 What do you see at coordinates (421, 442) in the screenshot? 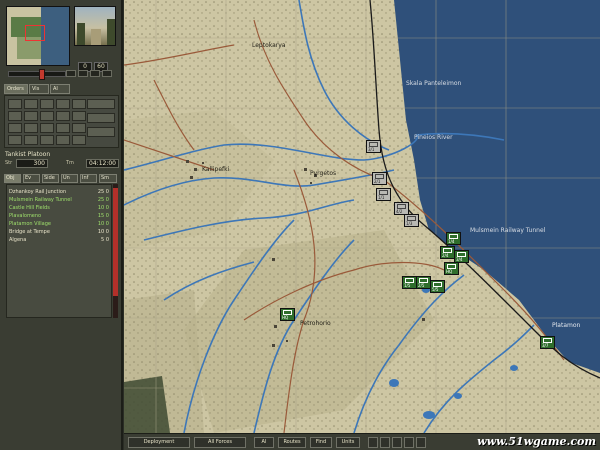
I see `exit-icon` at bounding box center [421, 442].